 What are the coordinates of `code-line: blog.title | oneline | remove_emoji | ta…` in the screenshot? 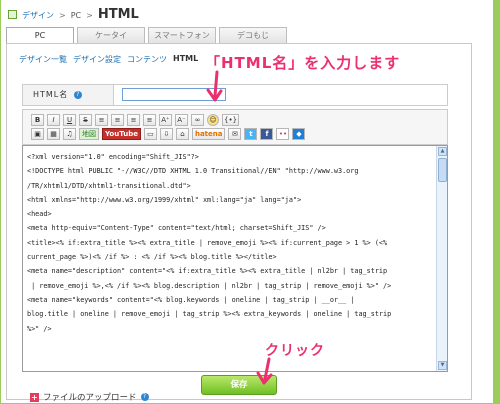 It's located at (209, 314).